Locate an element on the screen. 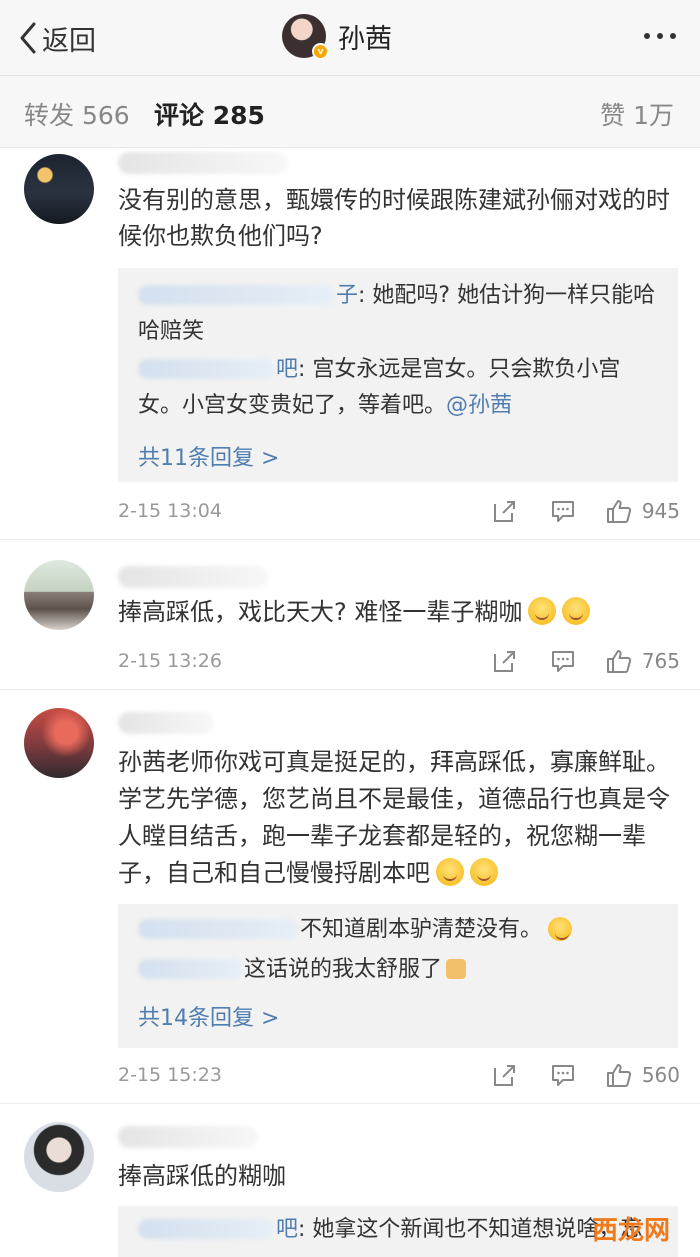  chevron-left-icon is located at coordinates (28, 38).